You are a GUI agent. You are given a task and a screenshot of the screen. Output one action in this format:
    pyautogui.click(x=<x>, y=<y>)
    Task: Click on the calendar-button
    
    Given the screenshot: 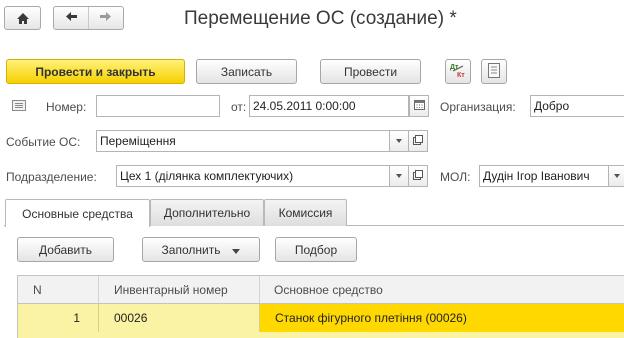 What is the action you would take?
    pyautogui.click(x=419, y=106)
    